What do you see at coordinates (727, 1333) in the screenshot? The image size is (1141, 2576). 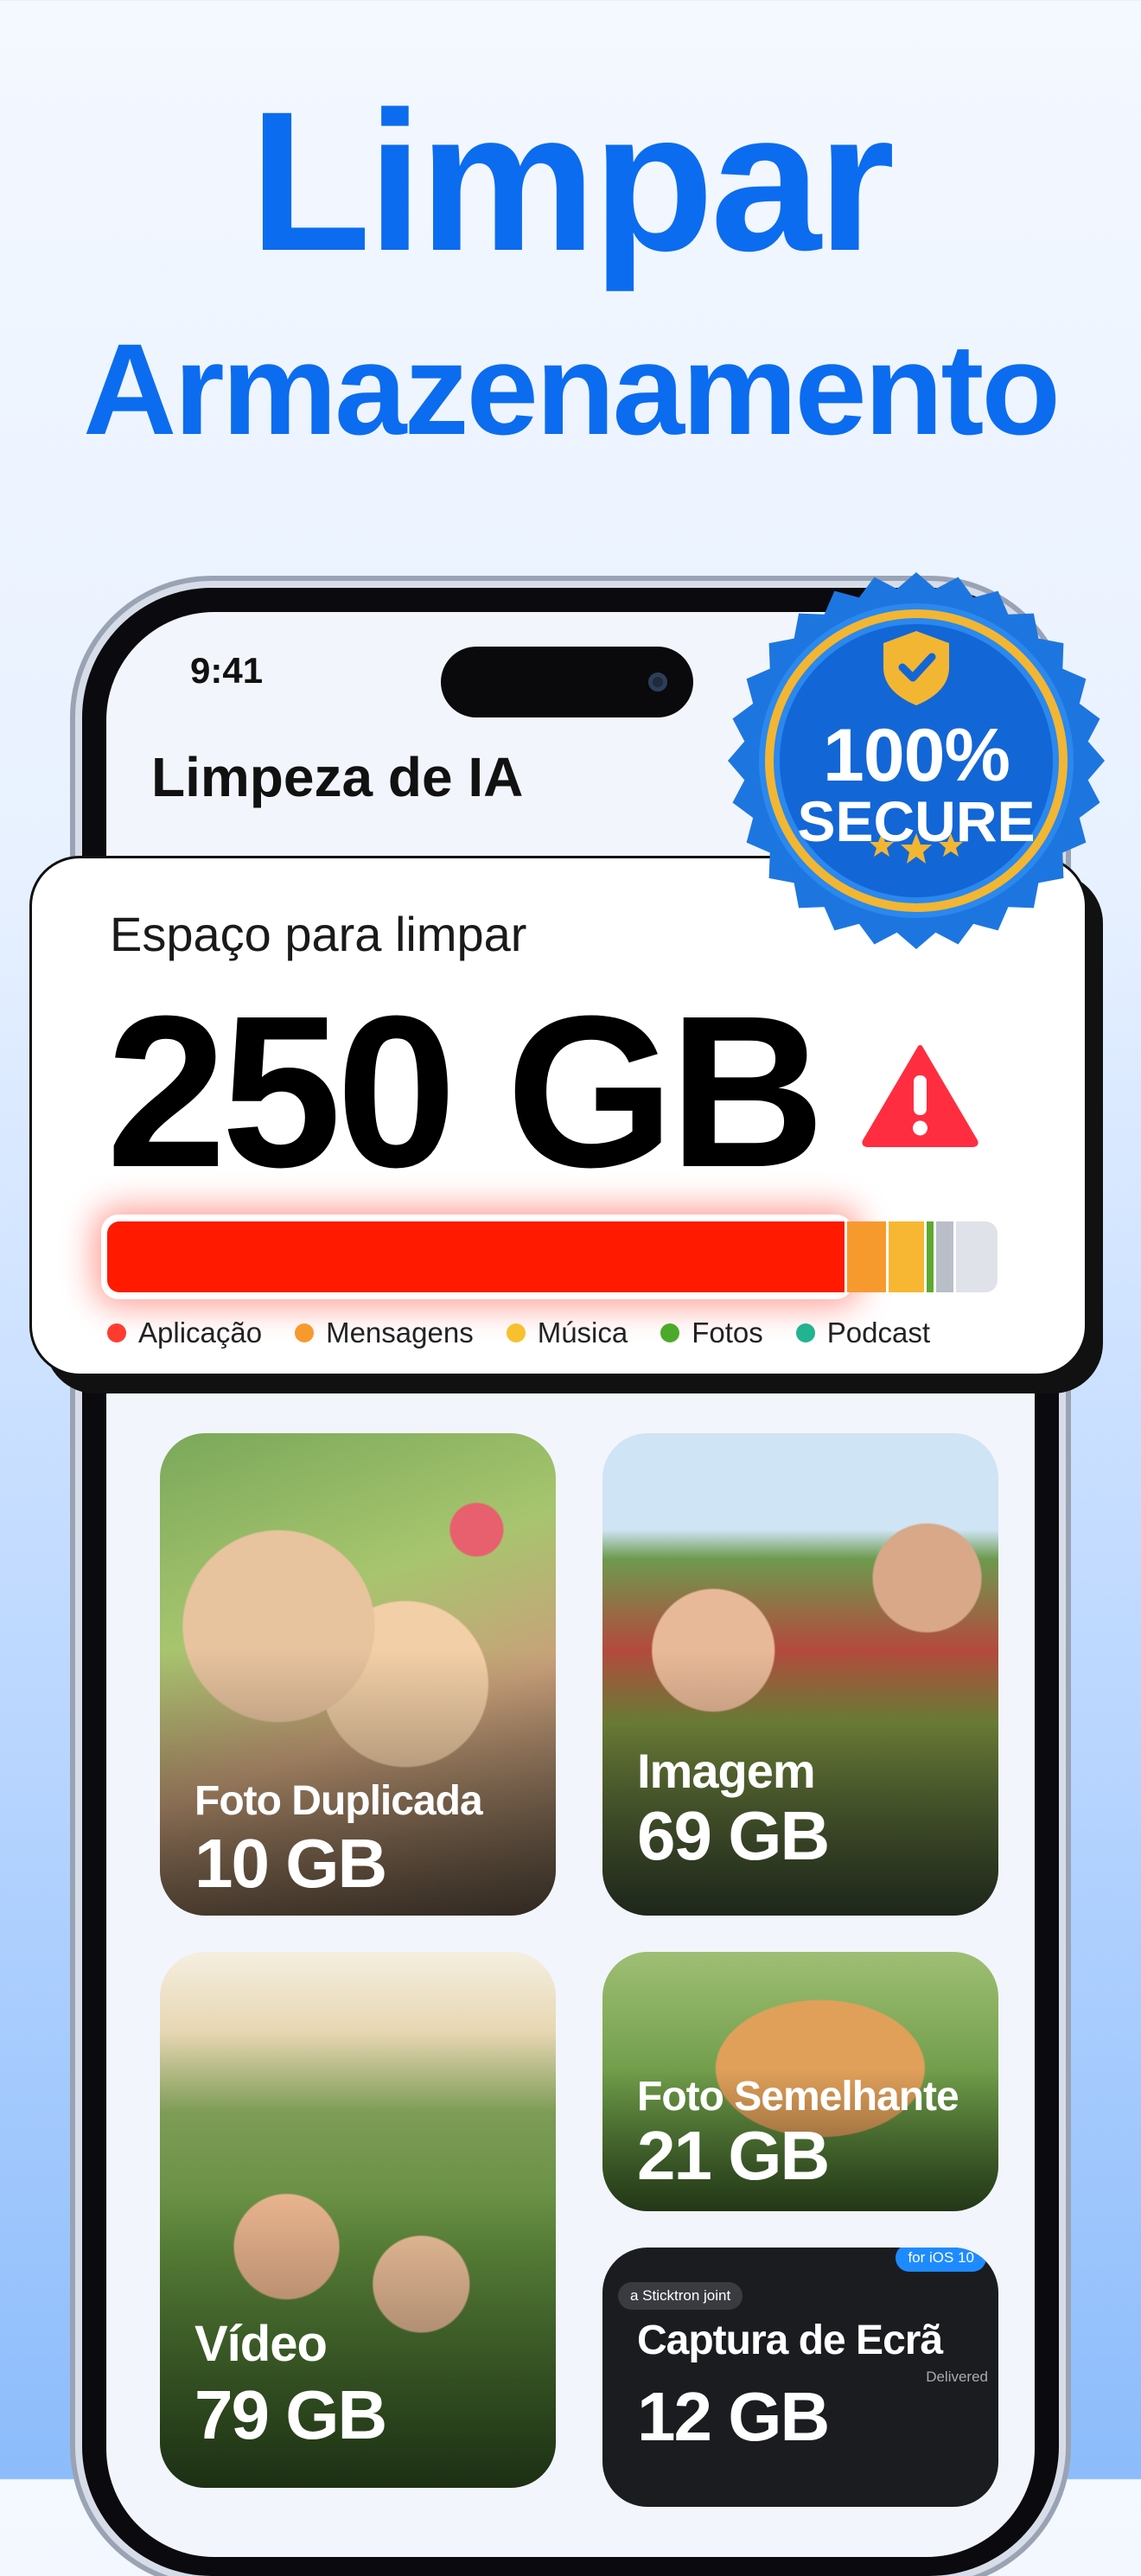 I see `legend-label: Fotos` at bounding box center [727, 1333].